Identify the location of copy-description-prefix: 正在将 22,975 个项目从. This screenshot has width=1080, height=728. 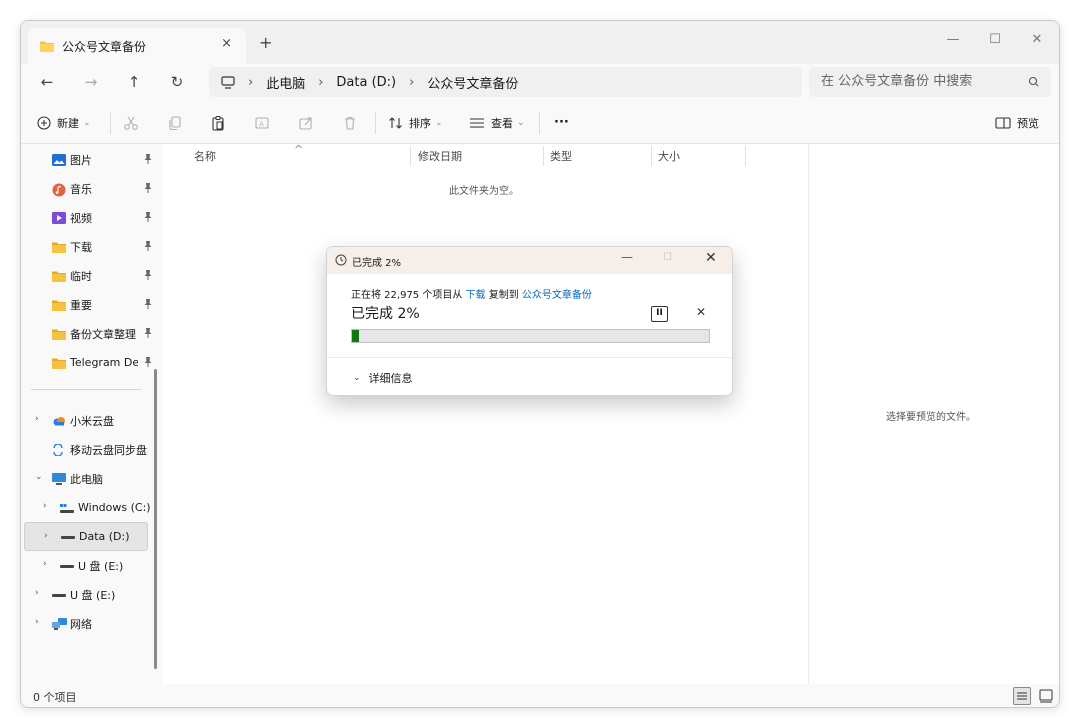
(408, 295).